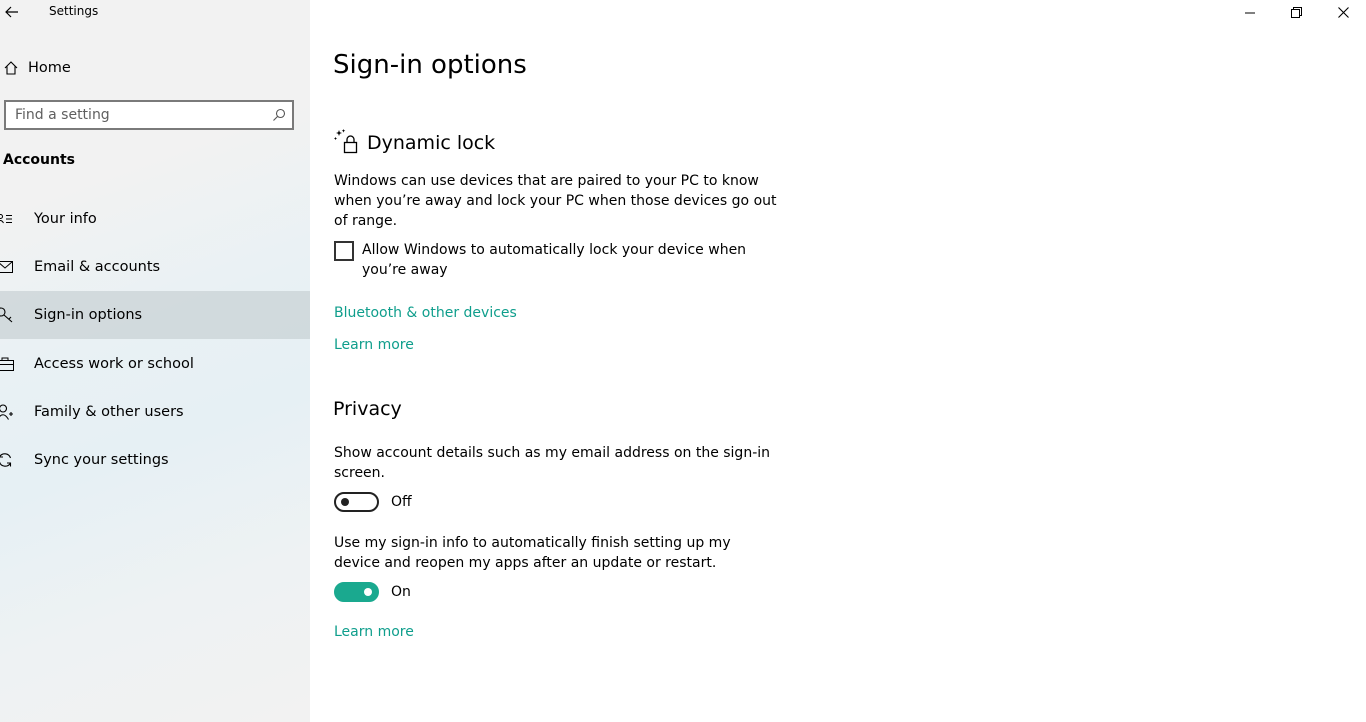  What do you see at coordinates (49, 68) in the screenshot?
I see `home-label: Home` at bounding box center [49, 68].